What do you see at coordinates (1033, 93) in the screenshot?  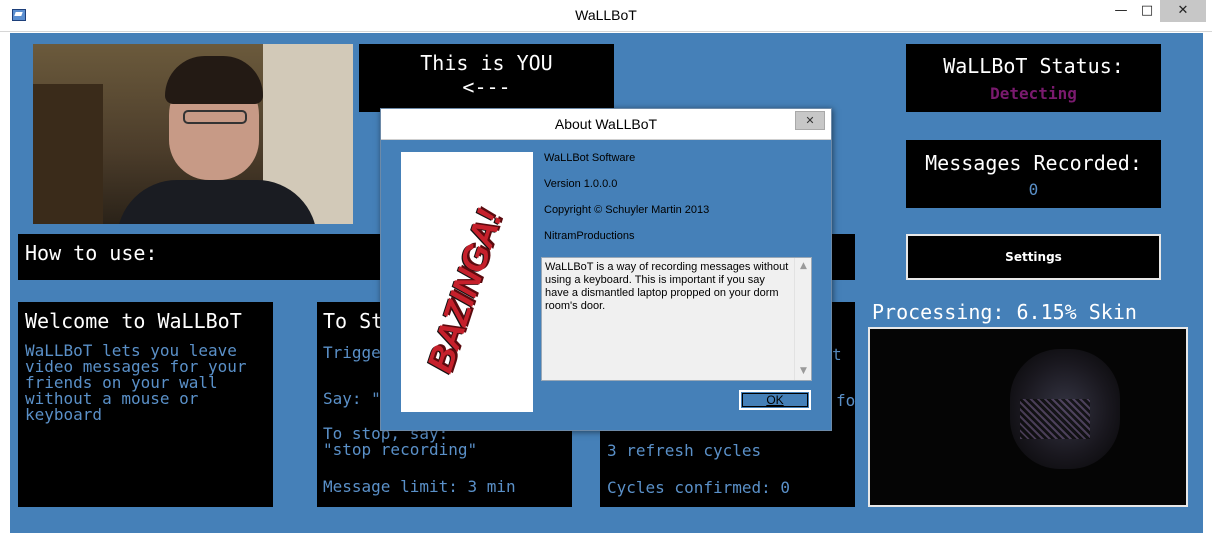 I see `status-value: Detecting` at bounding box center [1033, 93].